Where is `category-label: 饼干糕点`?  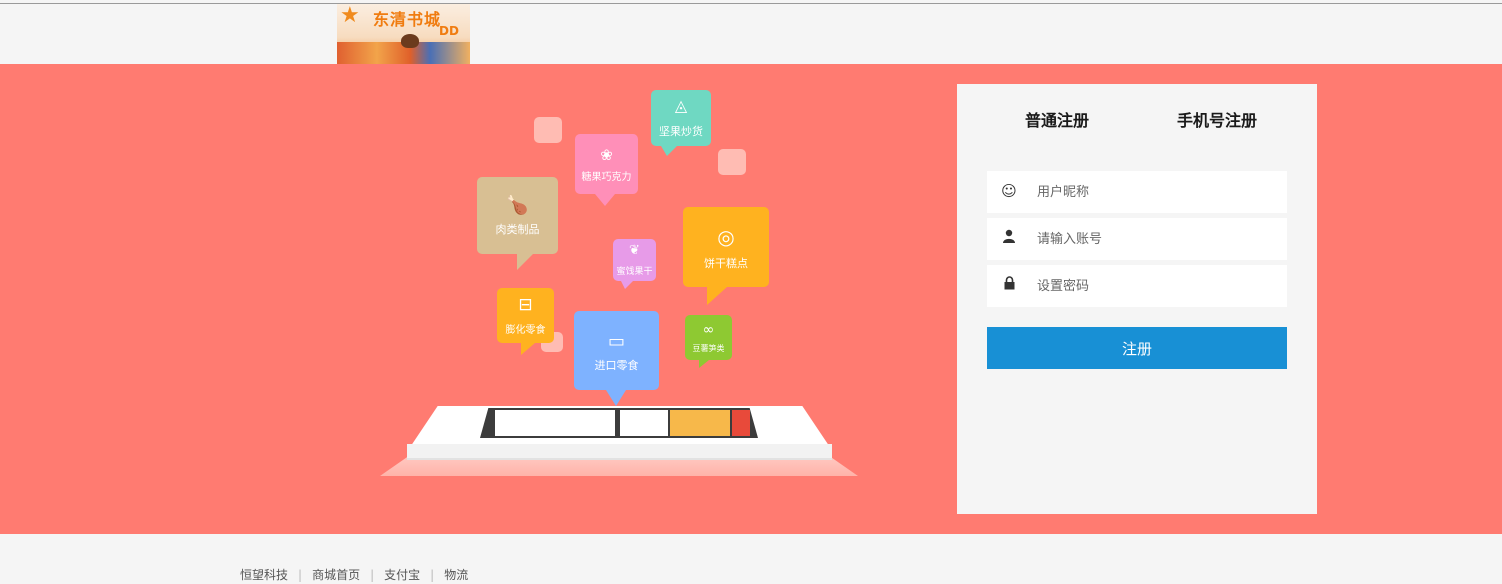 category-label: 饼干糕点 is located at coordinates (726, 263).